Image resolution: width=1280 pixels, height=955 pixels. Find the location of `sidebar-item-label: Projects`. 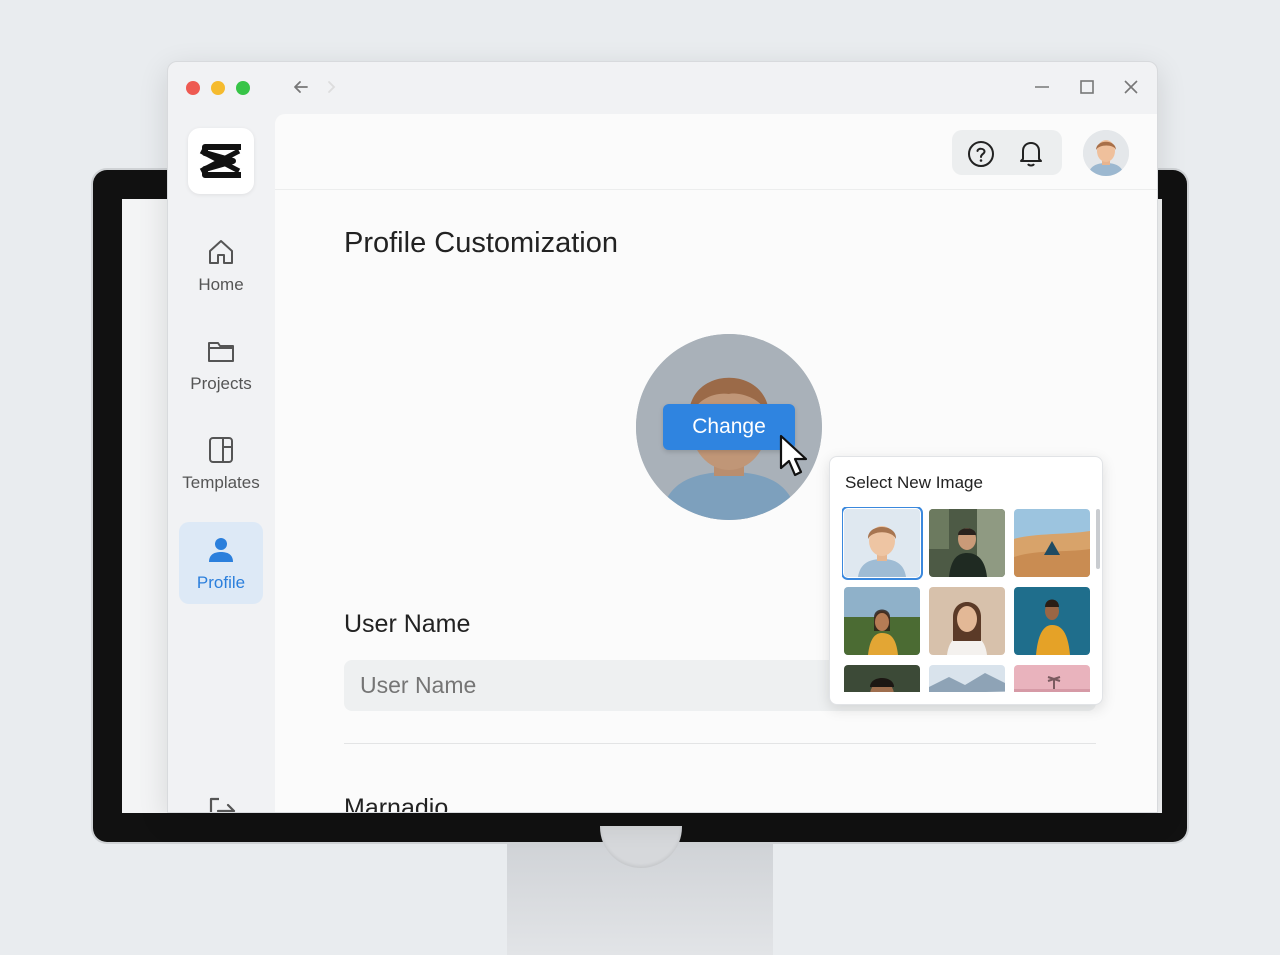

sidebar-item-label: Projects is located at coordinates (221, 383).